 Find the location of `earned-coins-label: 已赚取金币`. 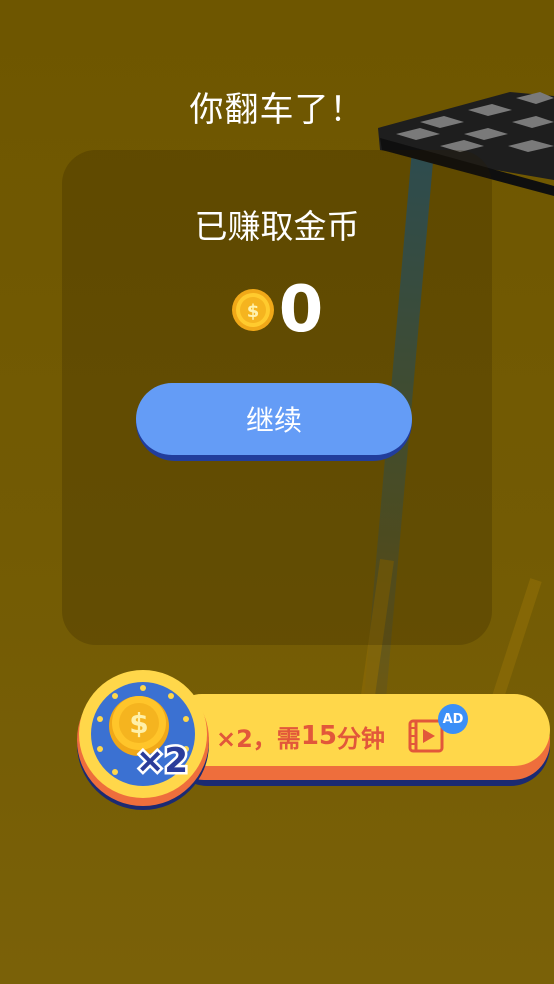

earned-coins-label: 已赚取金币 is located at coordinates (277, 226).